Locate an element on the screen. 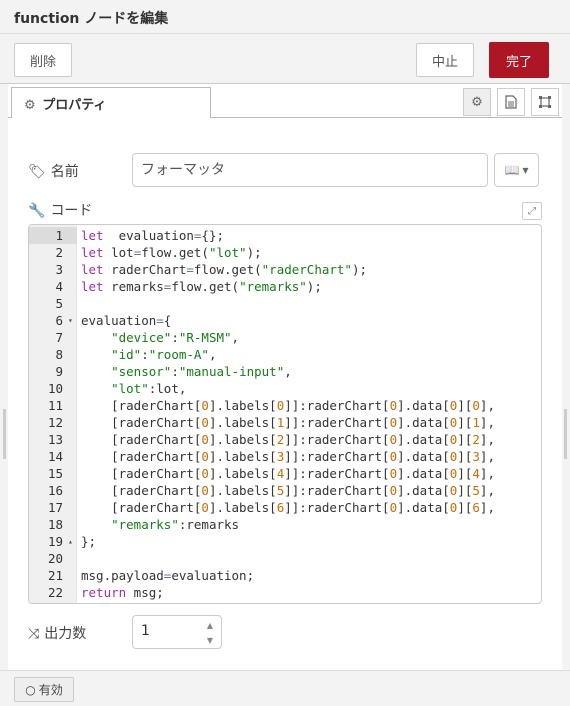 The height and width of the screenshot is (706, 570). code-line: 4 let remarks=flow.get("remarks"); is located at coordinates (285, 286).